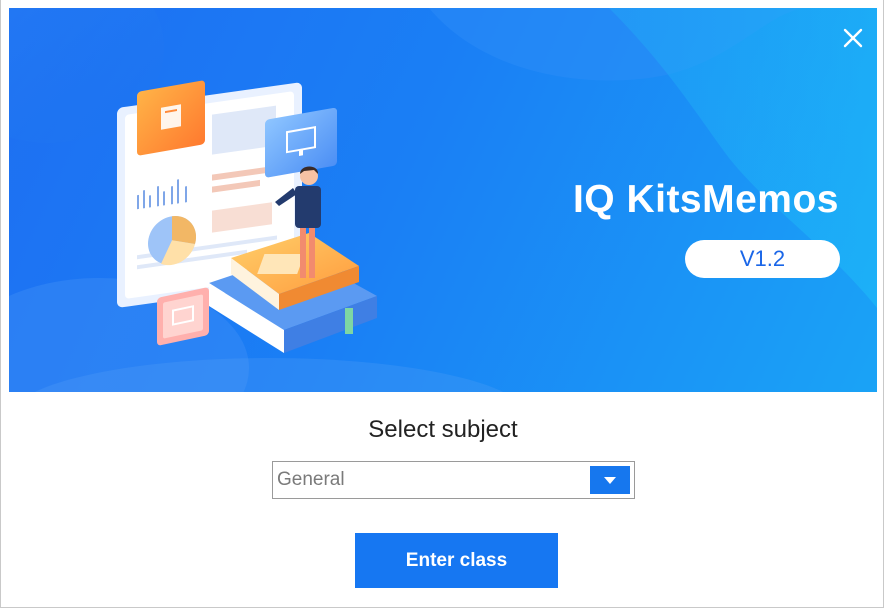 Image resolution: width=884 pixels, height=608 pixels. I want to click on enter-class-button: Enter class, so click(456, 560).